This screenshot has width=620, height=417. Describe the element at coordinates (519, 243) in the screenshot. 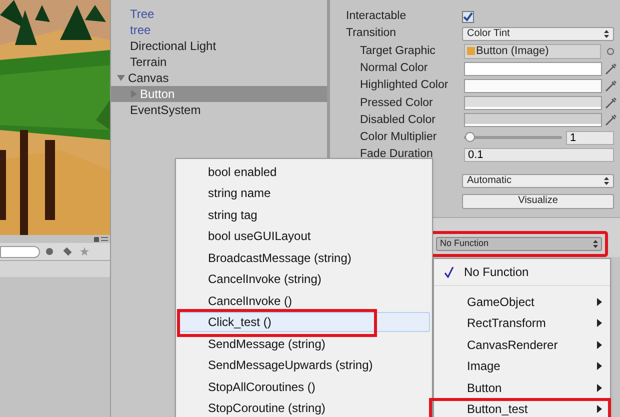

I see `function-dropdown: No Function` at that location.